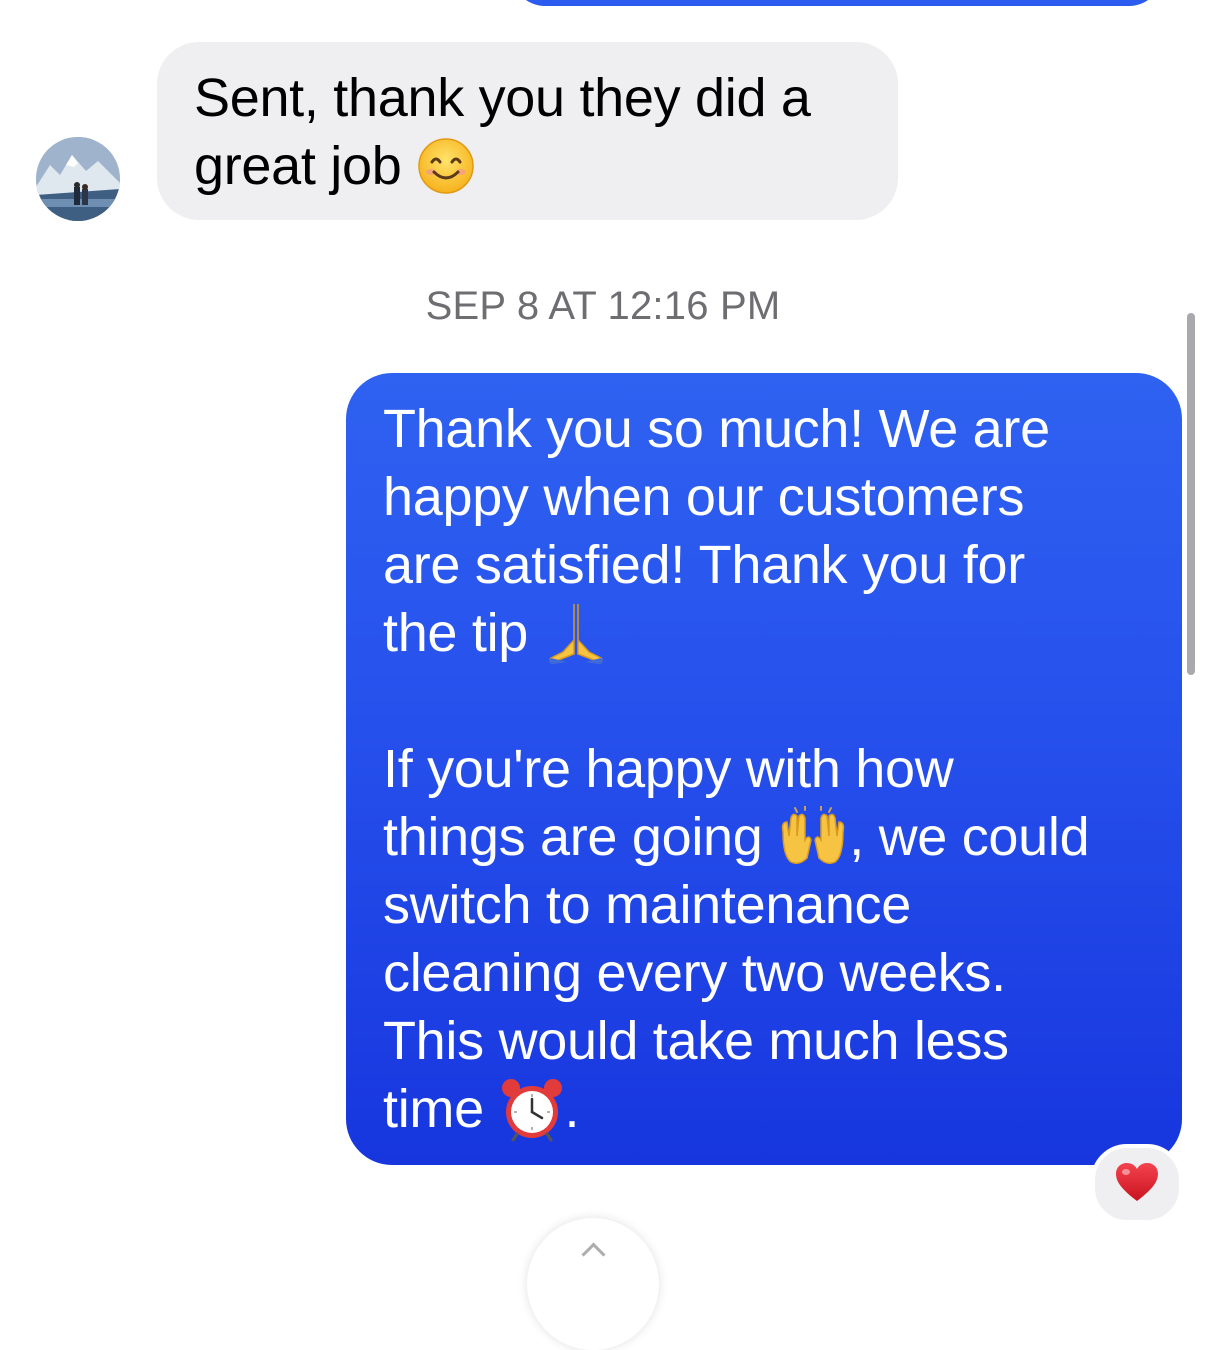  I want to click on folded-hands-icon, so click(576, 633).